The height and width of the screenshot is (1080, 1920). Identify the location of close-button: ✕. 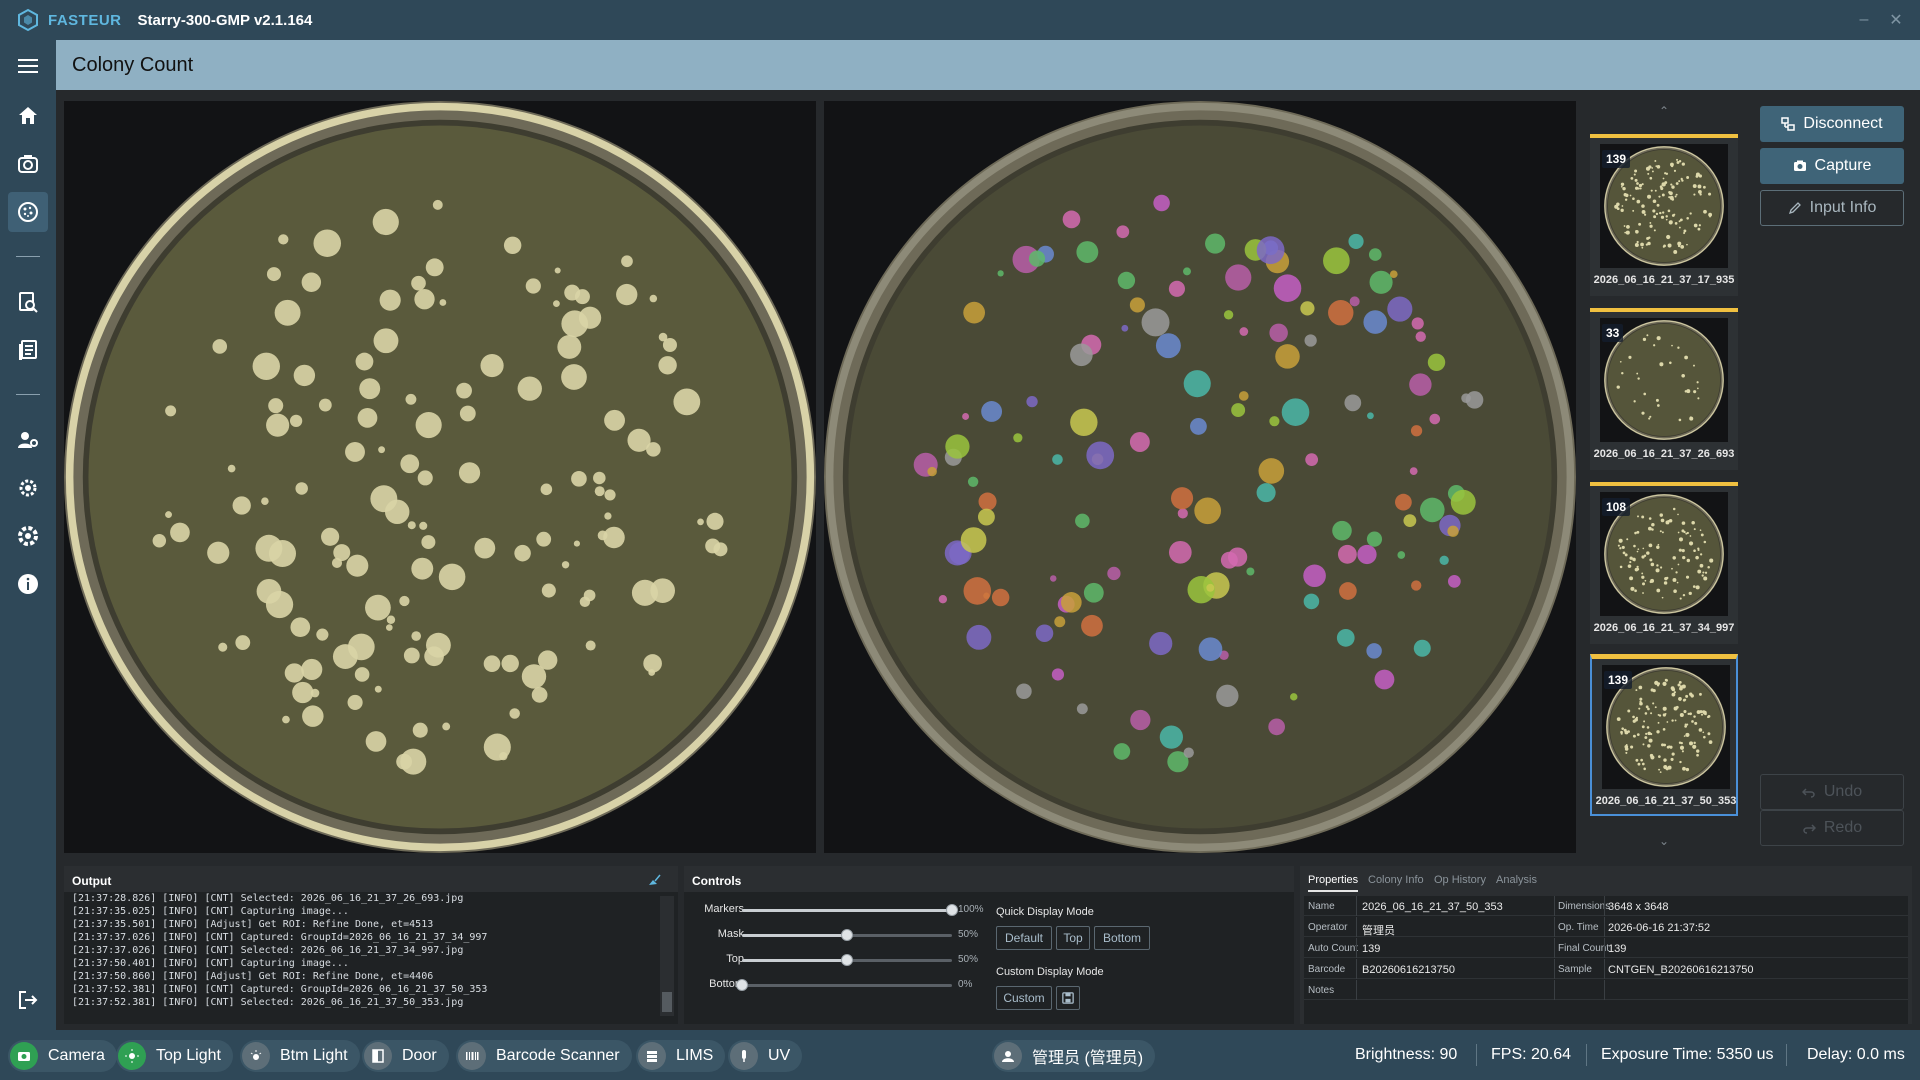
(1896, 20).